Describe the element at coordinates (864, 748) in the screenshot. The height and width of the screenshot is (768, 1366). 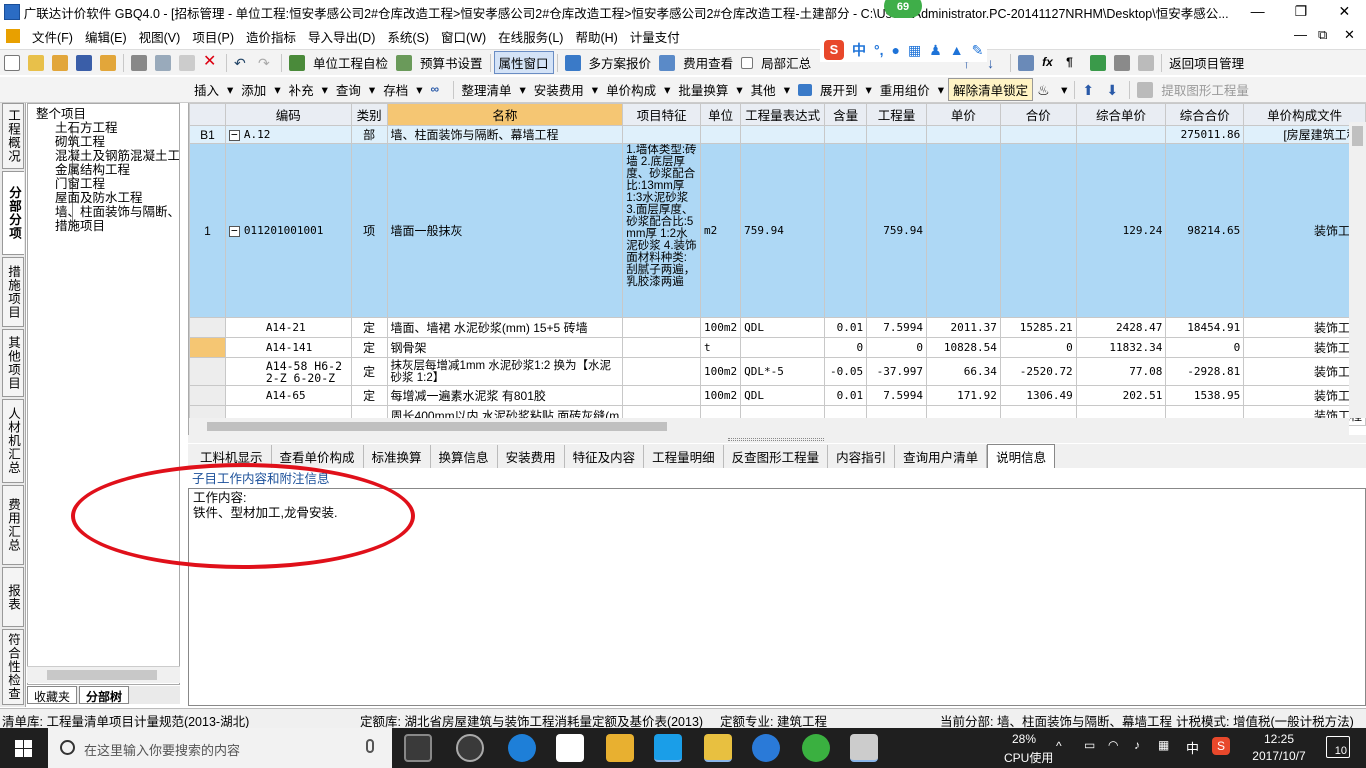
I see `help-app-icon` at that location.